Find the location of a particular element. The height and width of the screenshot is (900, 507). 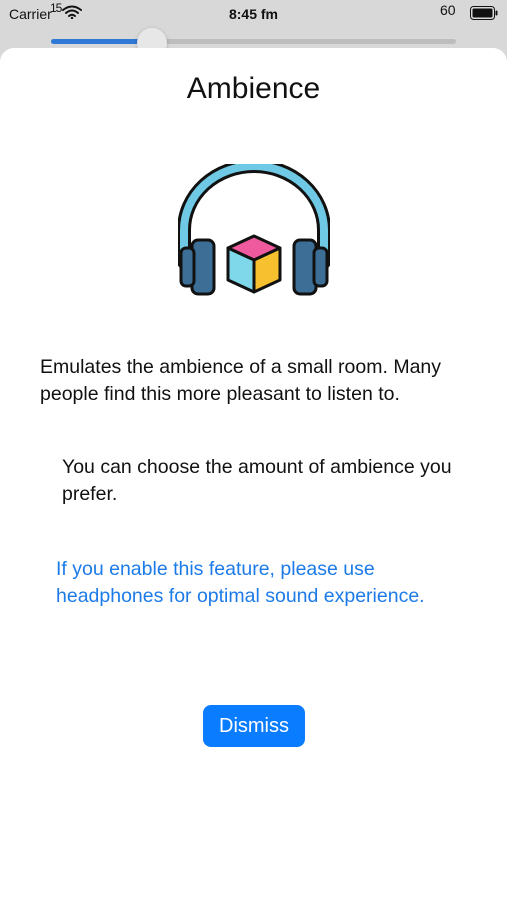

dismiss-button: Dismiss is located at coordinates (254, 726).